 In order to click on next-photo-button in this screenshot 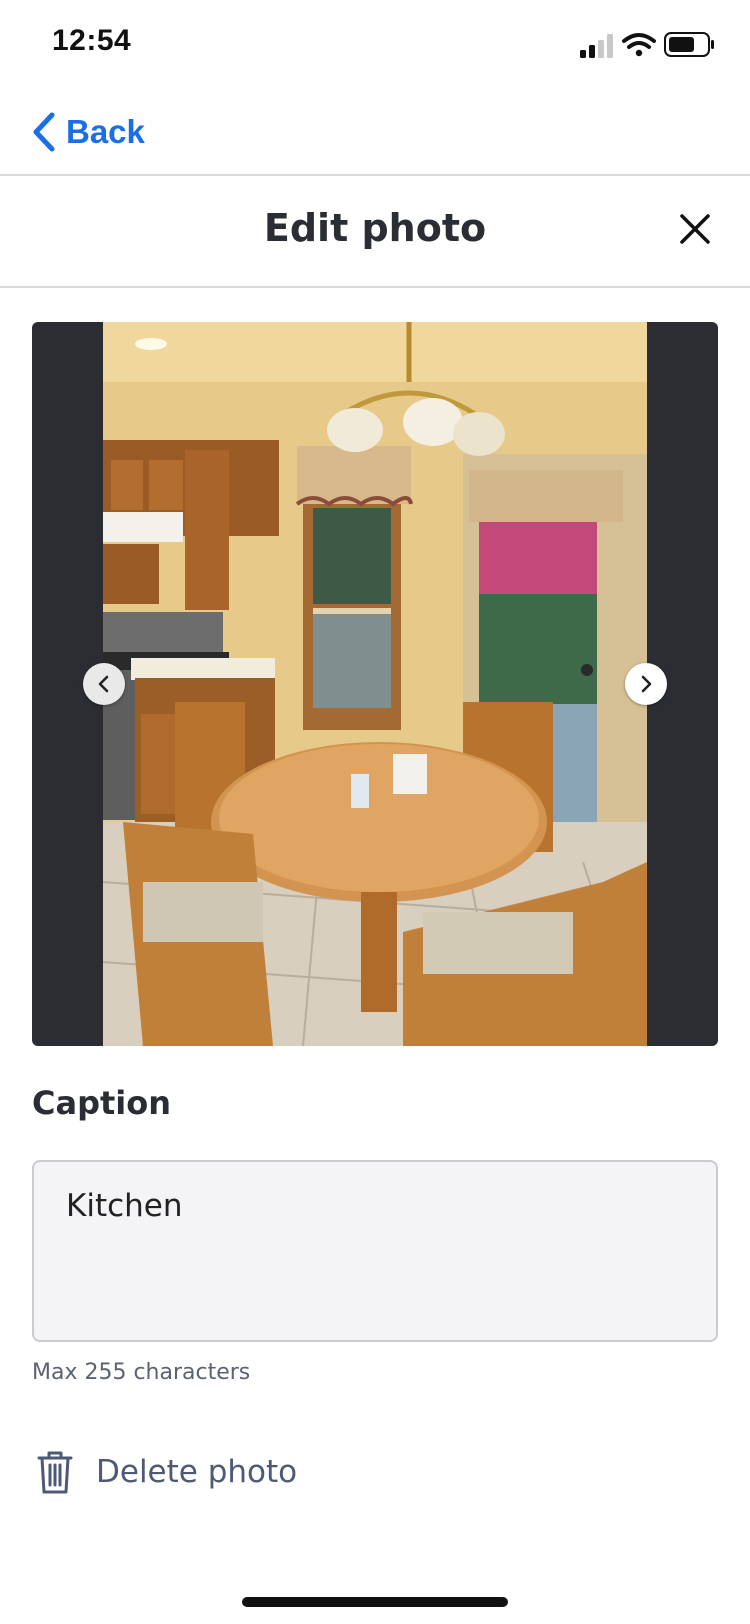, I will do `click(646, 684)`.